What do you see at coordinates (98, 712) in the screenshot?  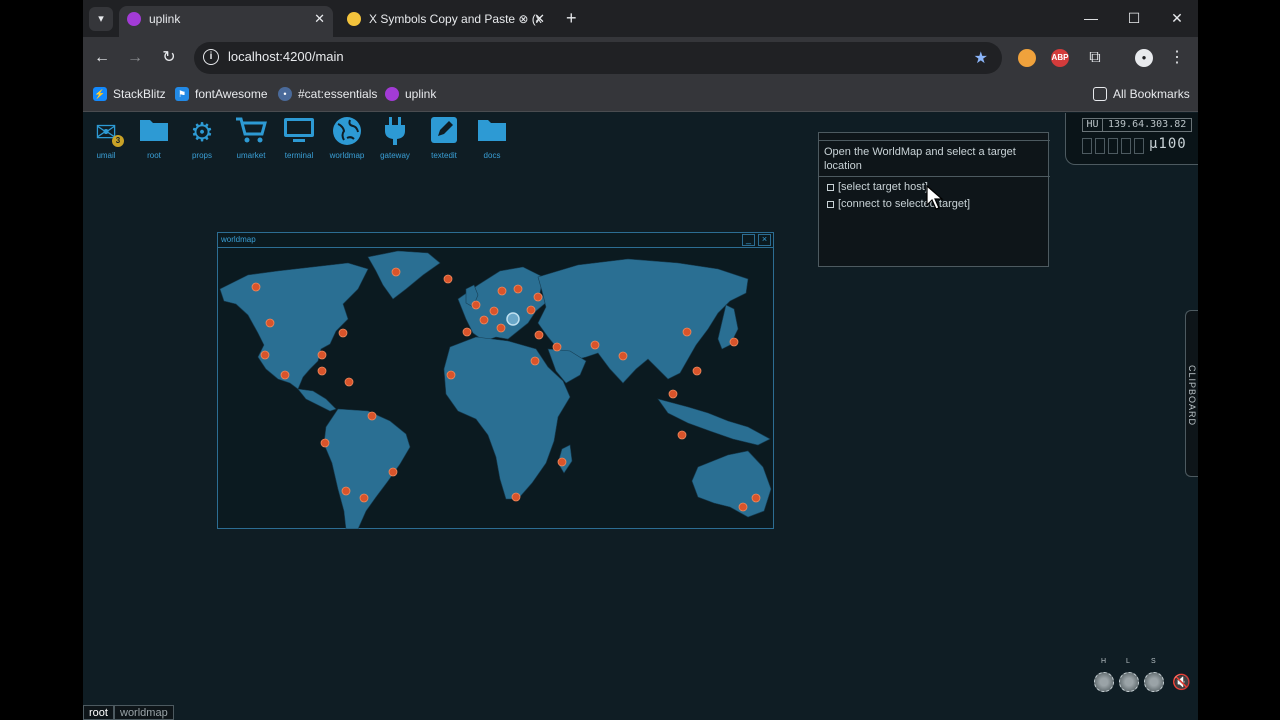 I see `taskbar-item-root: root` at bounding box center [98, 712].